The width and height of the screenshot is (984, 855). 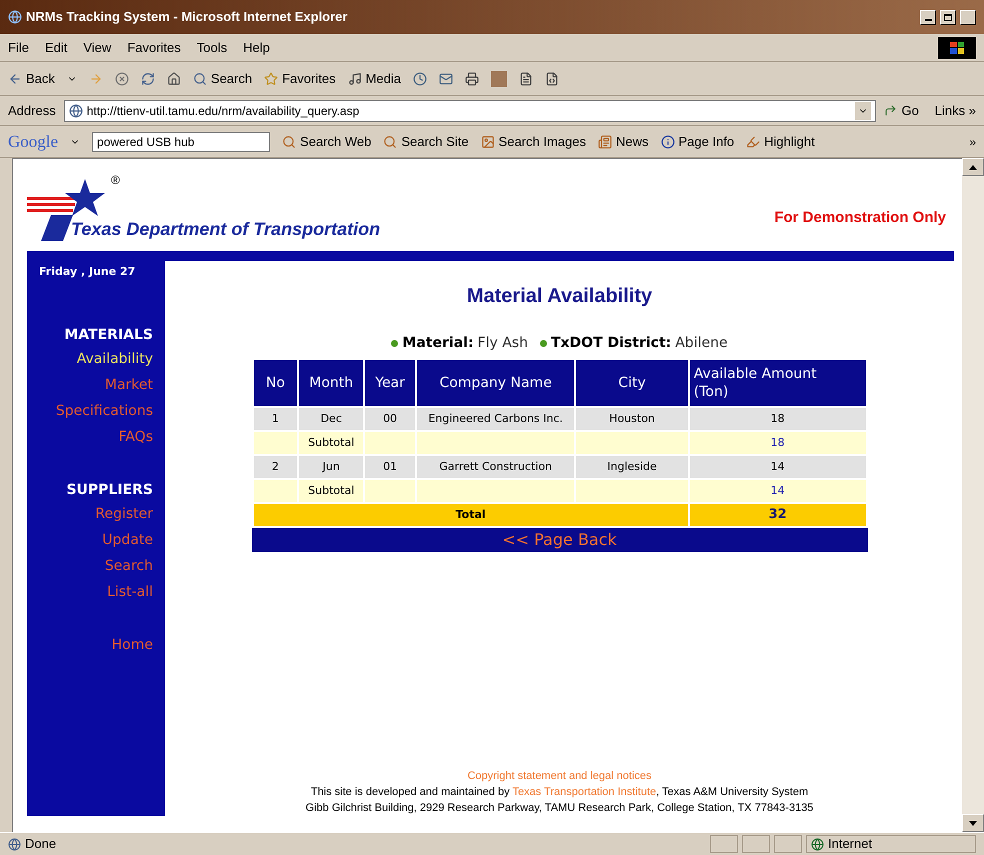 I want to click on more-button: », so click(x=972, y=141).